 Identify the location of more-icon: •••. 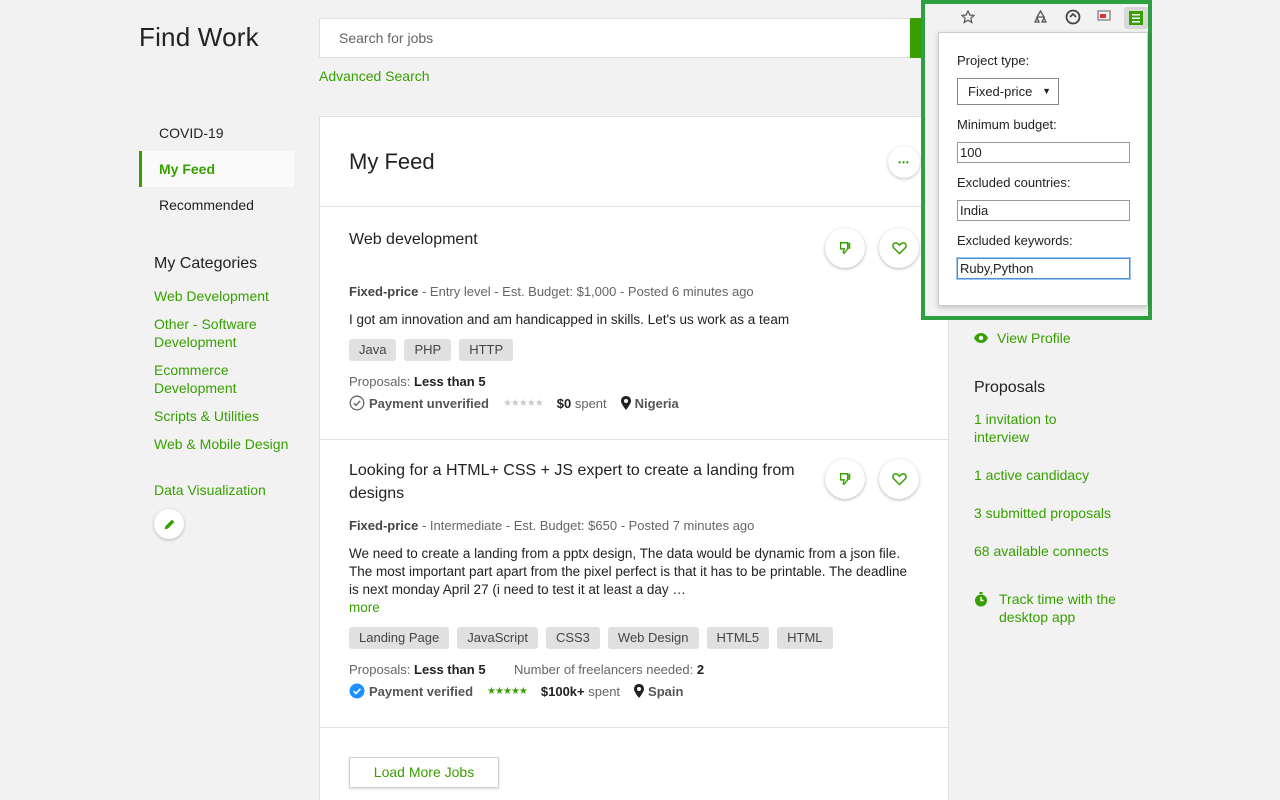
(904, 162).